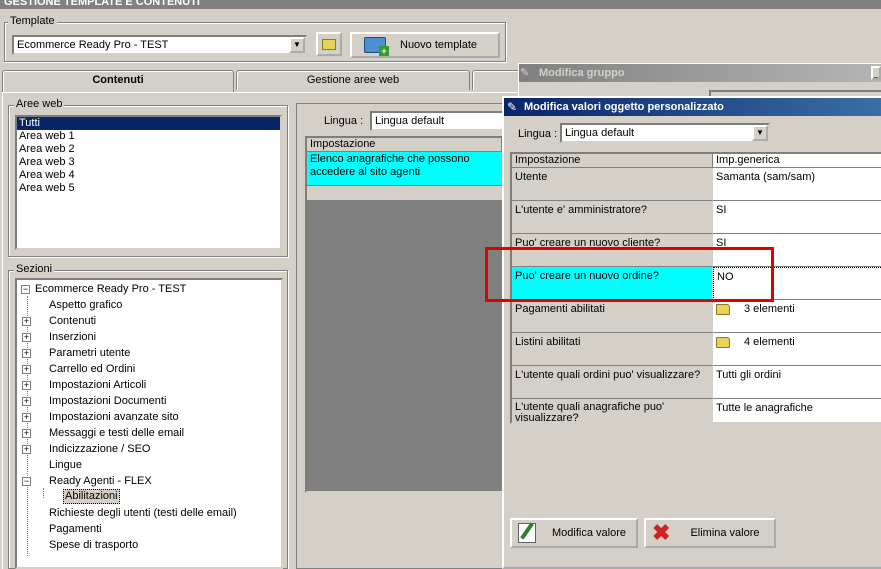 The image size is (881, 569). What do you see at coordinates (103, 433) in the screenshot?
I see `tree-item-messaggi-email: + Messaggi e testi delle email` at bounding box center [103, 433].